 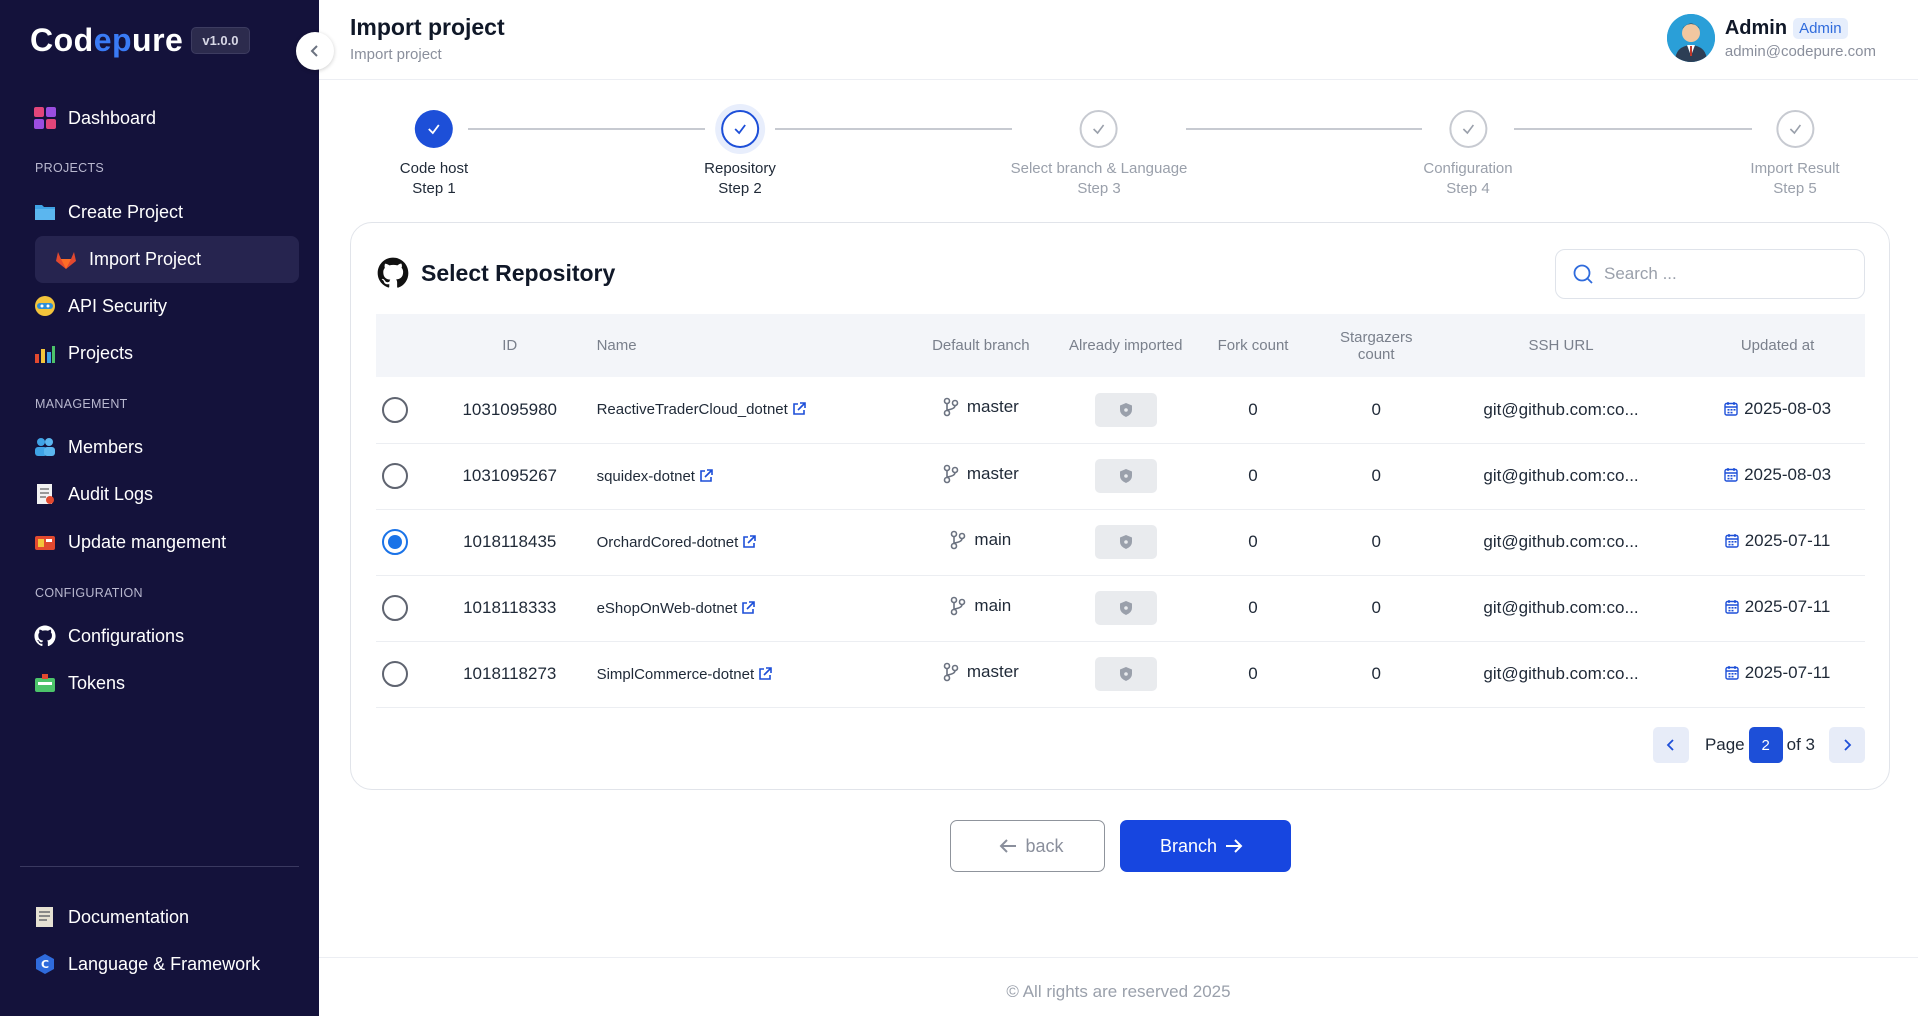 I want to click on breadcrumb: Import project, so click(x=396, y=54).